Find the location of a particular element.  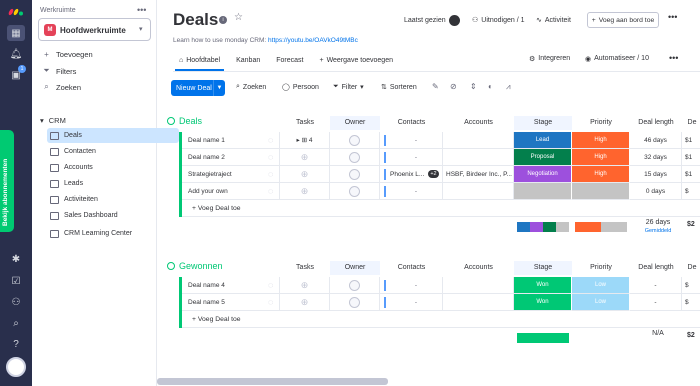

name-cell: Deal name 1 ◌ is located at coordinates (231, 140).